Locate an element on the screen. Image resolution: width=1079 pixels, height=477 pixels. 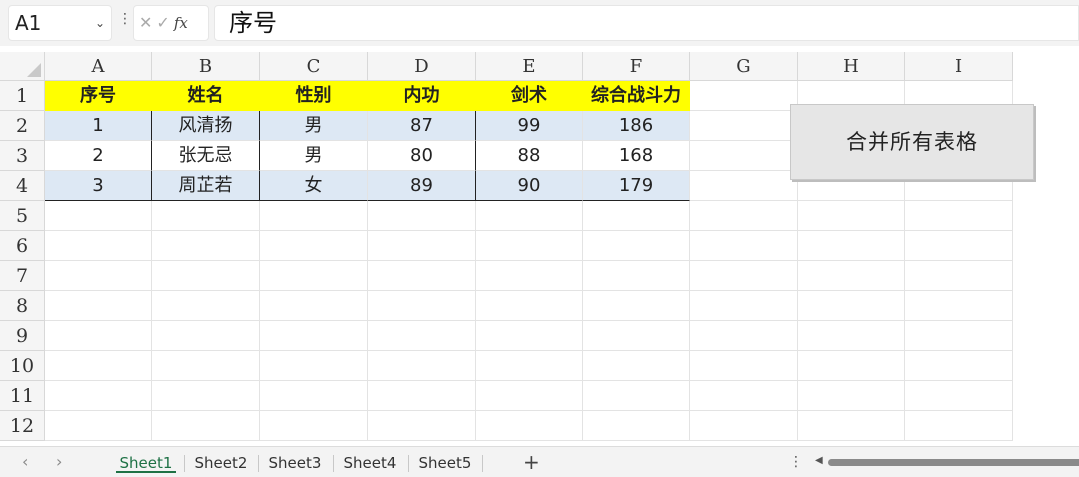
sheet-tab-sheet3: Sheet3 is located at coordinates (295, 463).